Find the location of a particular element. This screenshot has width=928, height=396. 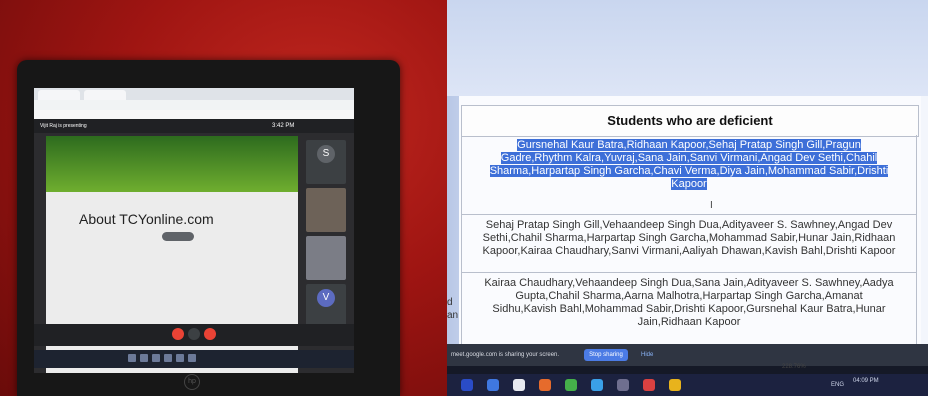

participant-tile: S is located at coordinates (326, 162).